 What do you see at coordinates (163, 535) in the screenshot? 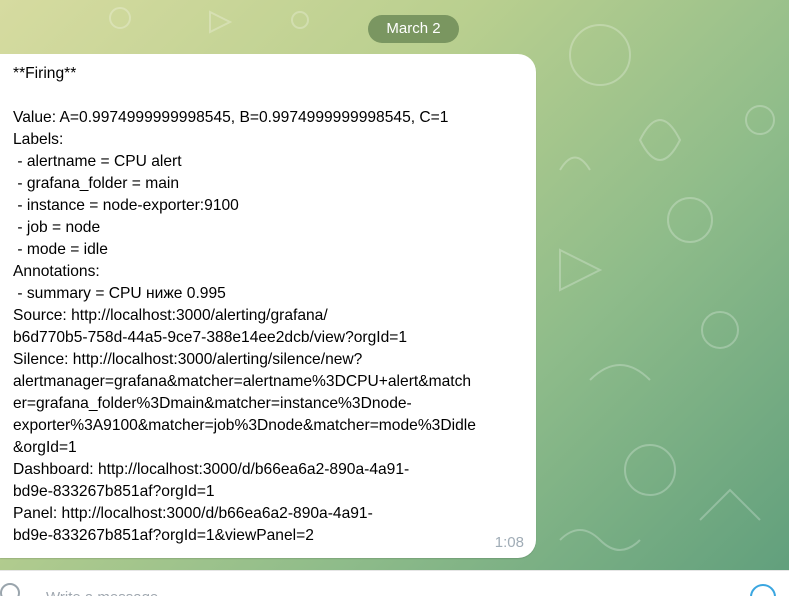
I see `message-line: bd9e-833267b851af?orgId=1&viewPanel=2` at bounding box center [163, 535].